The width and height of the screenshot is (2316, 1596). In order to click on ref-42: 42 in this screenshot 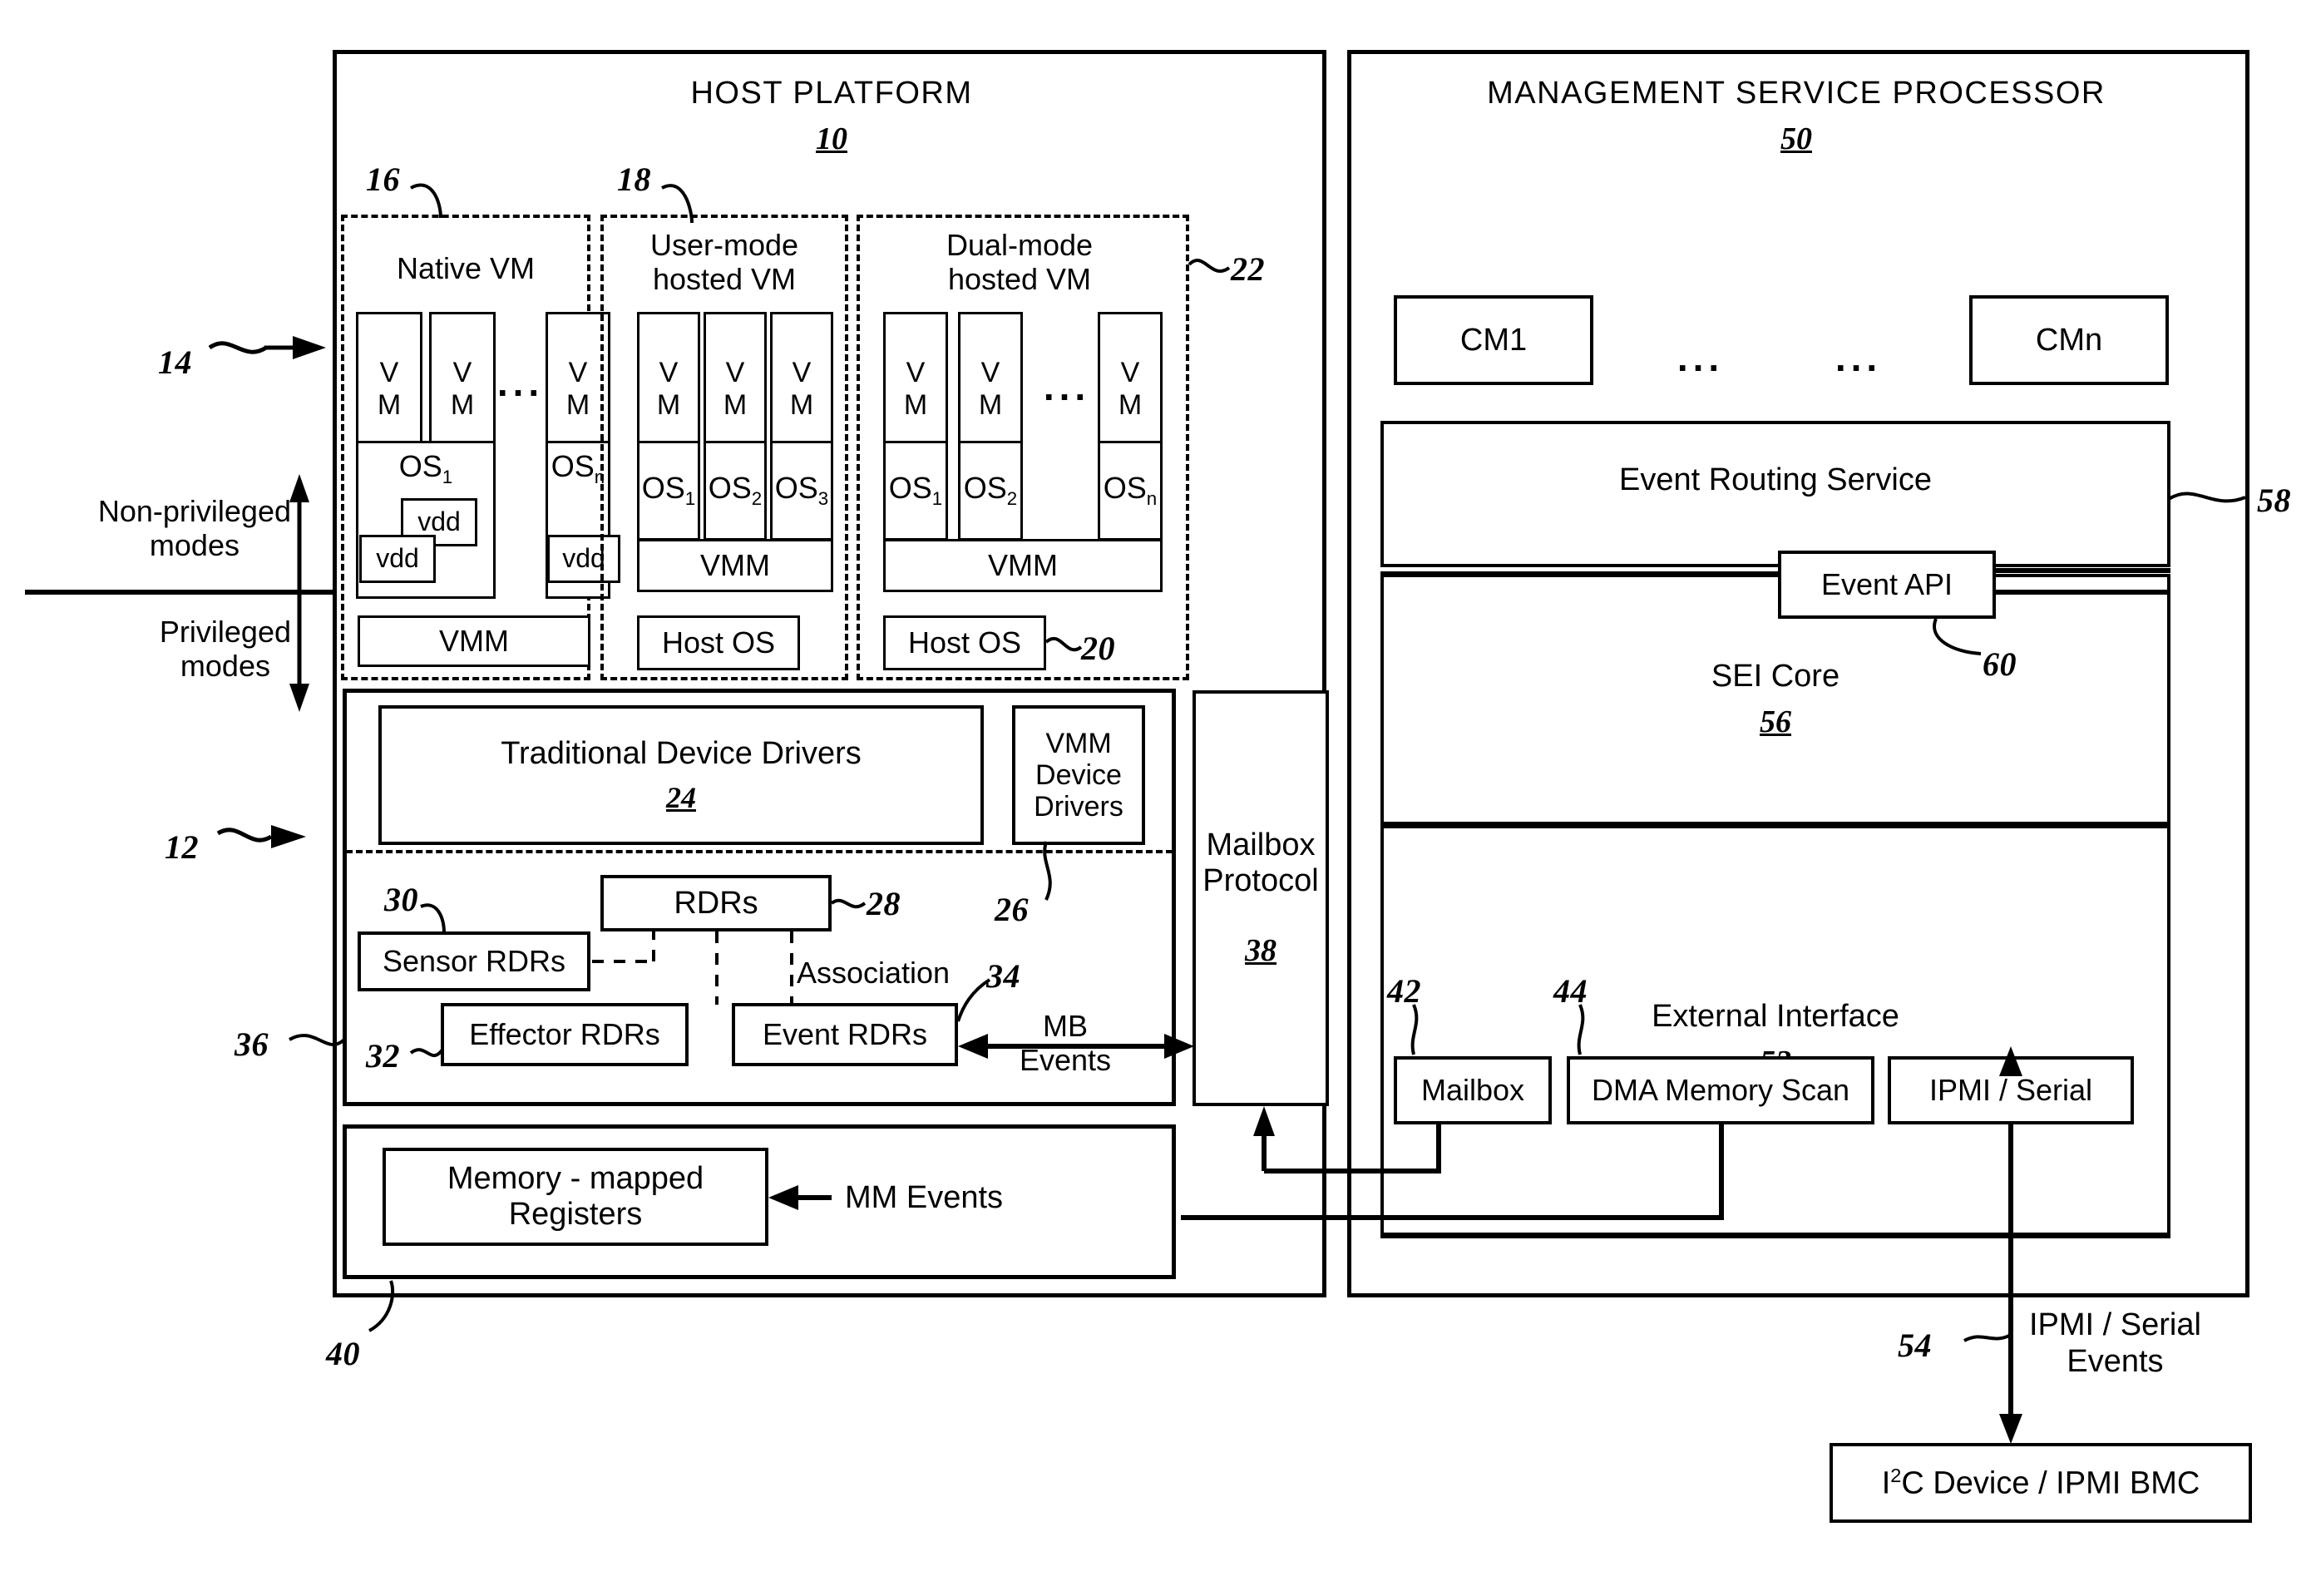, I will do `click(1404, 991)`.